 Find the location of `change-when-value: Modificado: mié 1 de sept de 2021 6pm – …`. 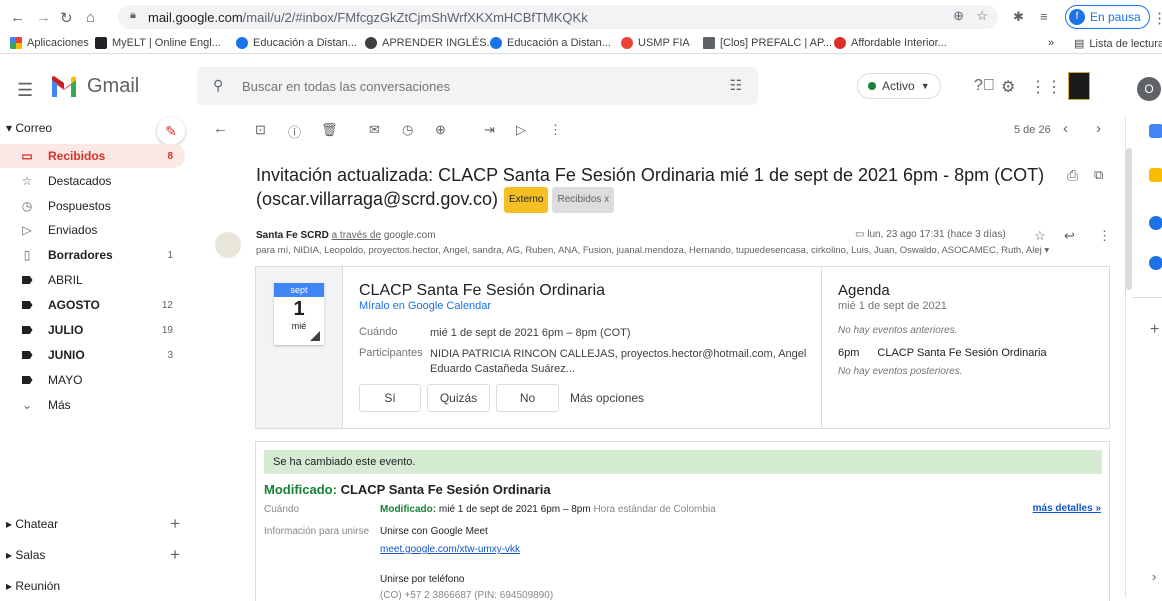

change-when-value: Modificado: mié 1 de sept de 2021 6pm – … is located at coordinates (548, 509).